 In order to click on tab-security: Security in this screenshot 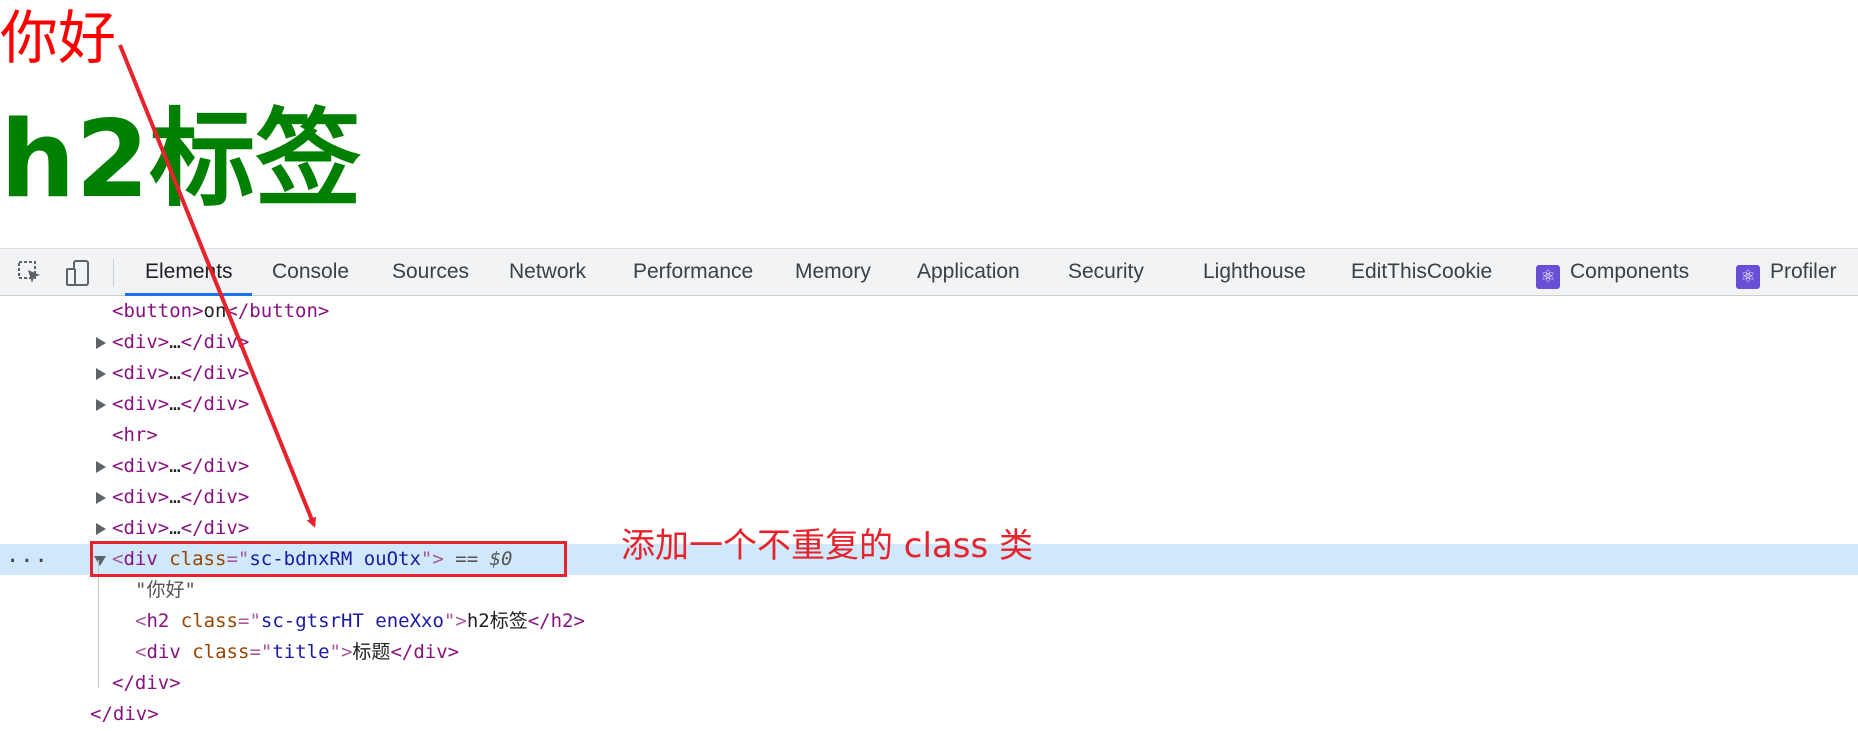, I will do `click(1106, 272)`.